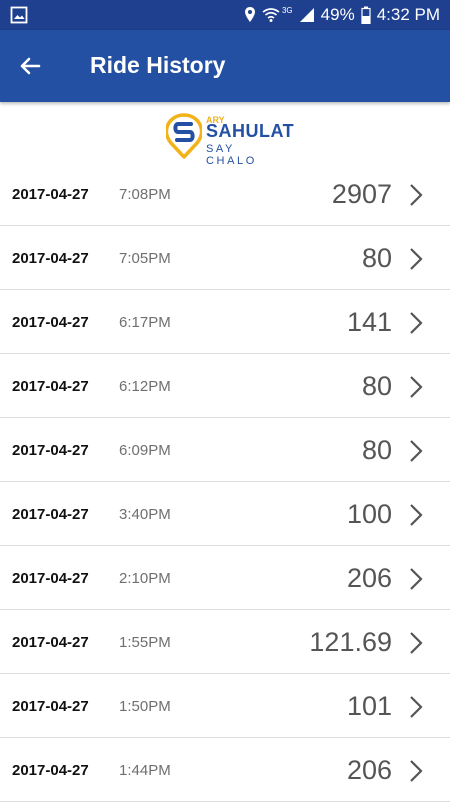  Describe the element at coordinates (287, 10) in the screenshot. I see `network-type: 3G` at that location.